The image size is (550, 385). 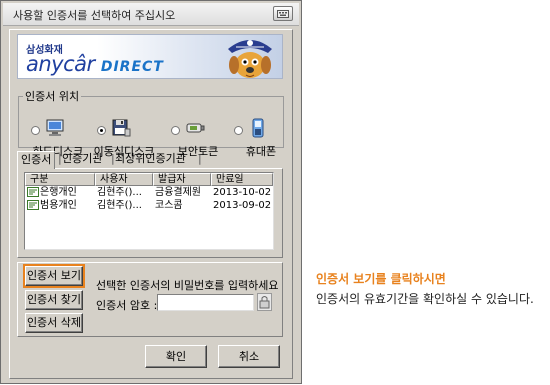 I want to click on mascot-icon, so click(x=250, y=59).